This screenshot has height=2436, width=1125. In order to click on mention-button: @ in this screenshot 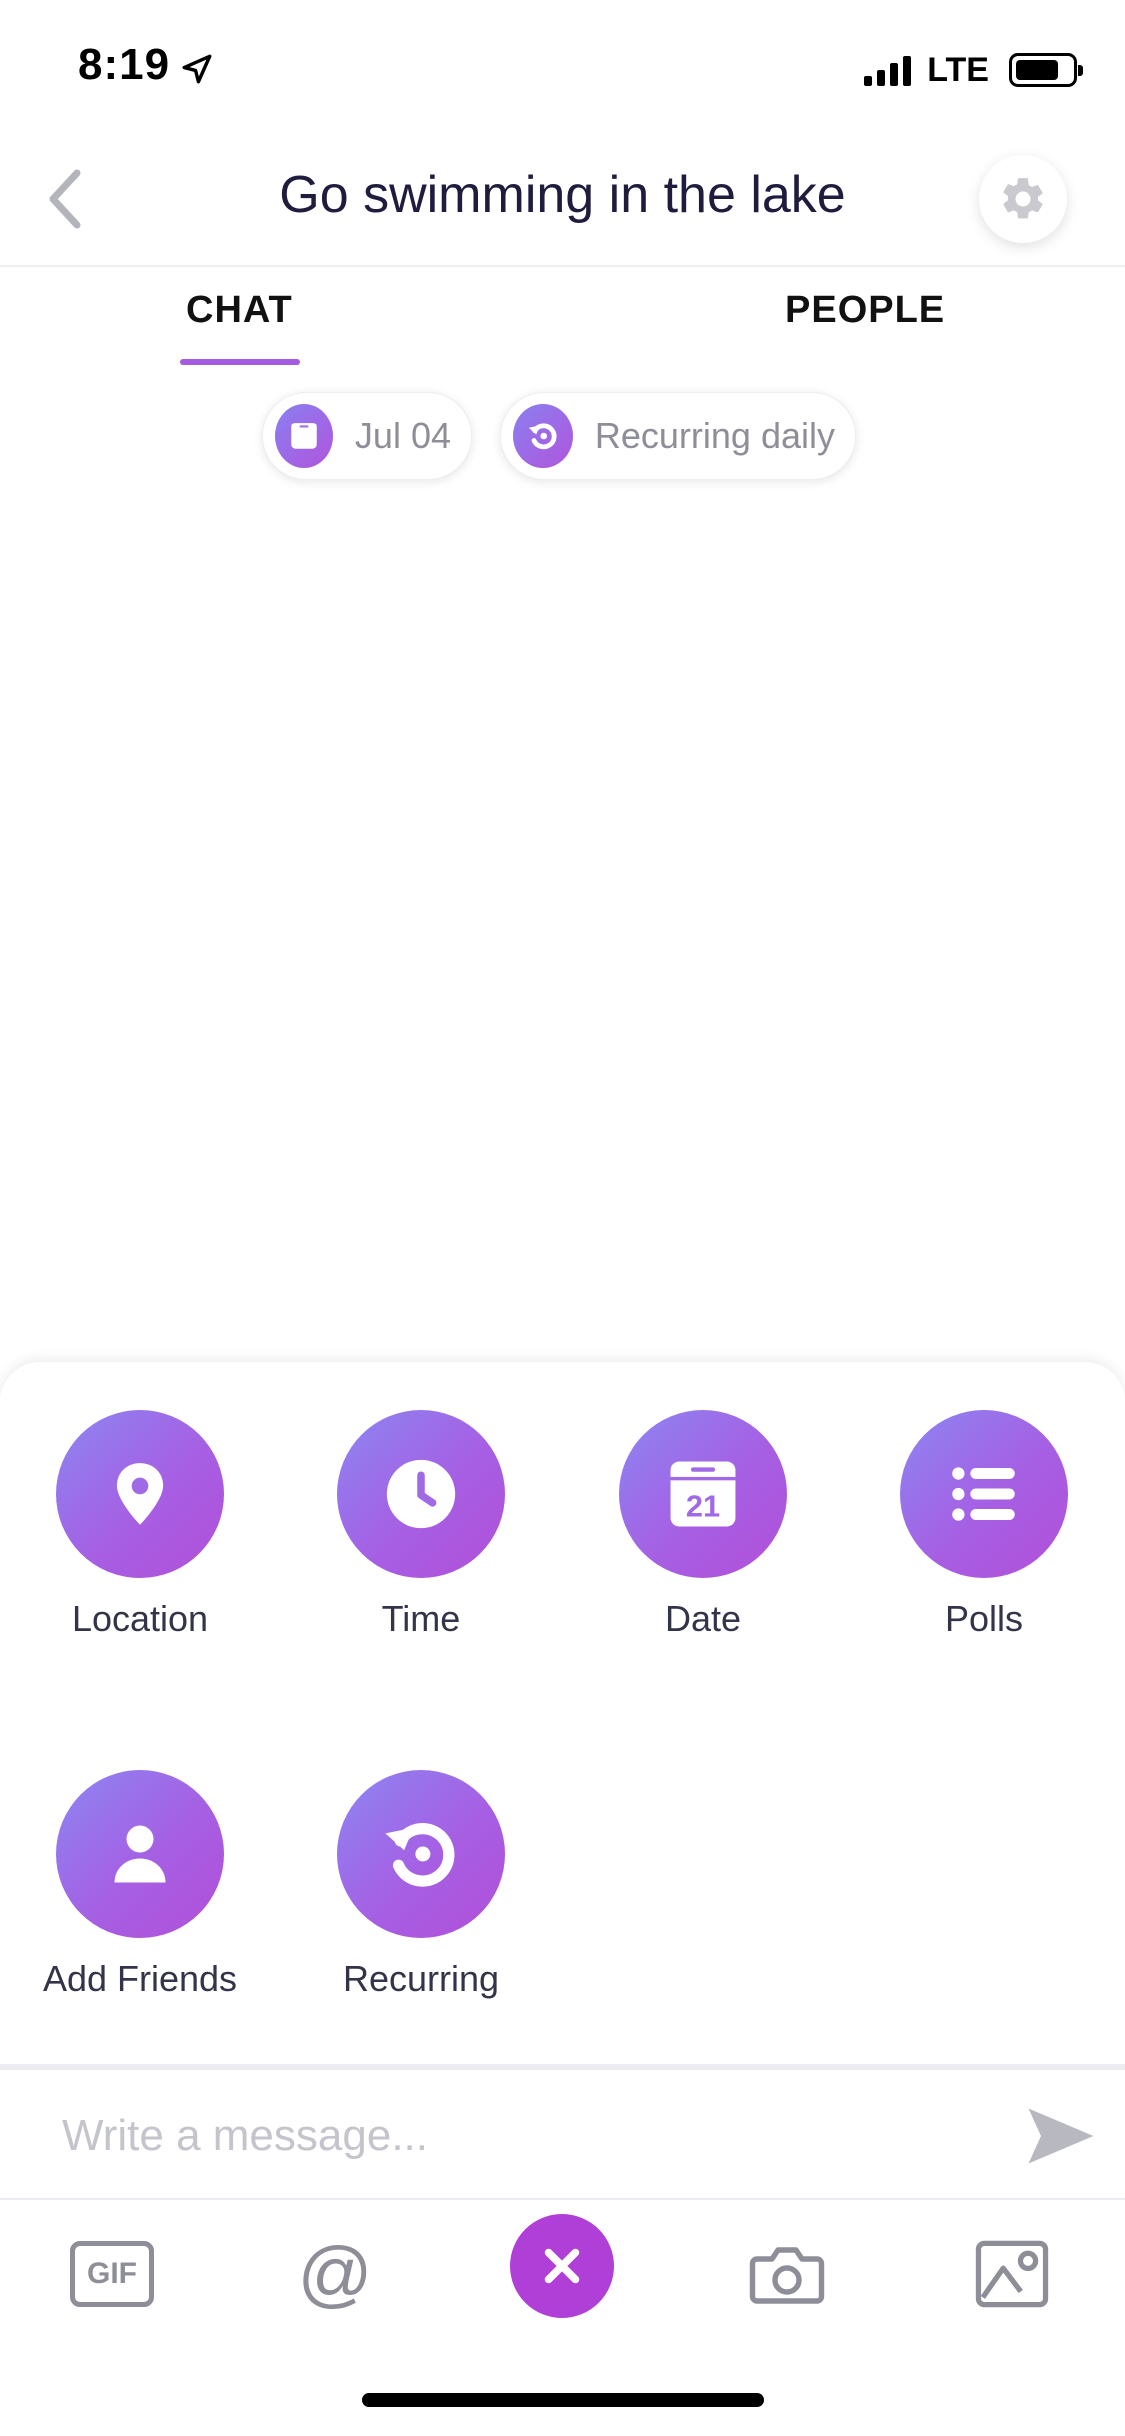, I will do `click(335, 2274)`.